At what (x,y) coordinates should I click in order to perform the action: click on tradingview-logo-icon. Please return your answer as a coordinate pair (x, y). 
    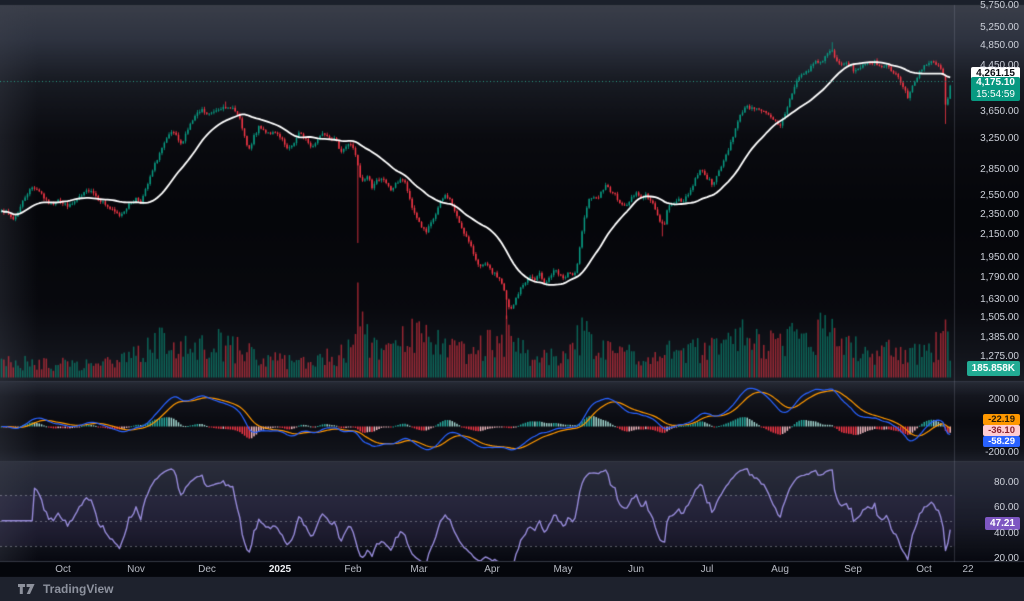
    Looking at the image, I should click on (26, 589).